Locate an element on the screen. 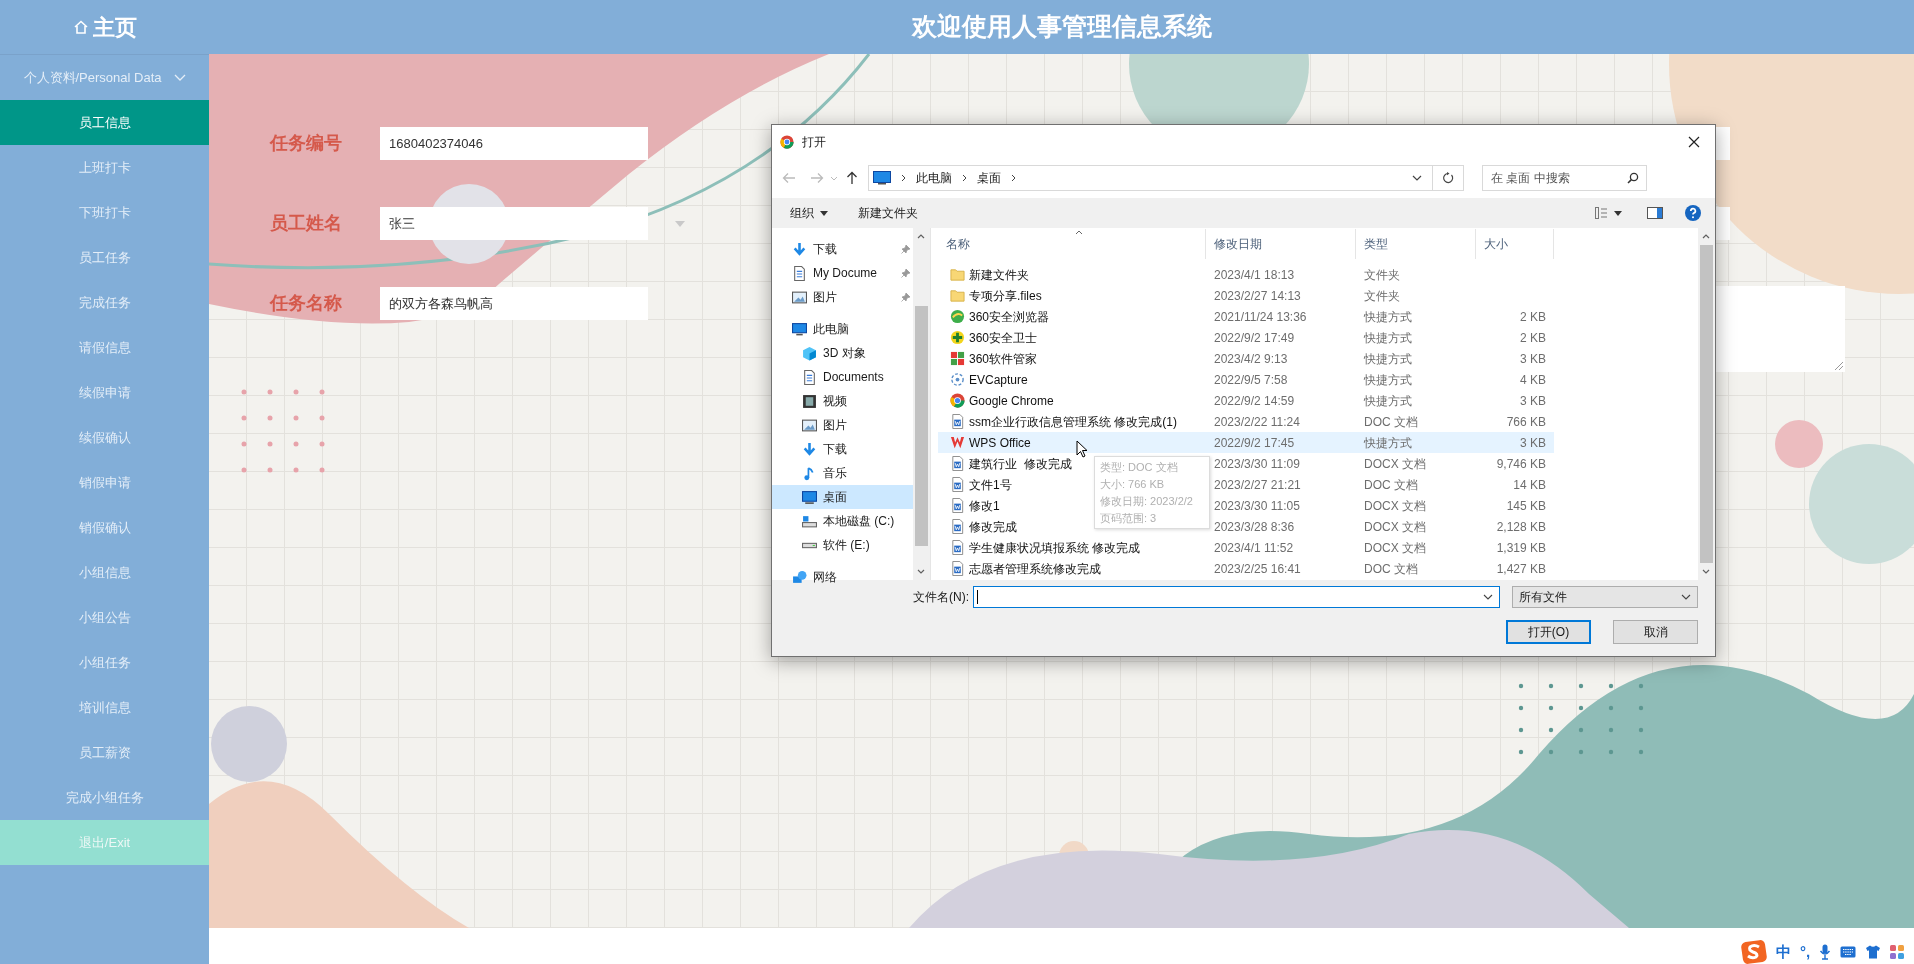 Image resolution: width=1914 pixels, height=964 pixels. keyboard-icon is located at coordinates (1848, 952).